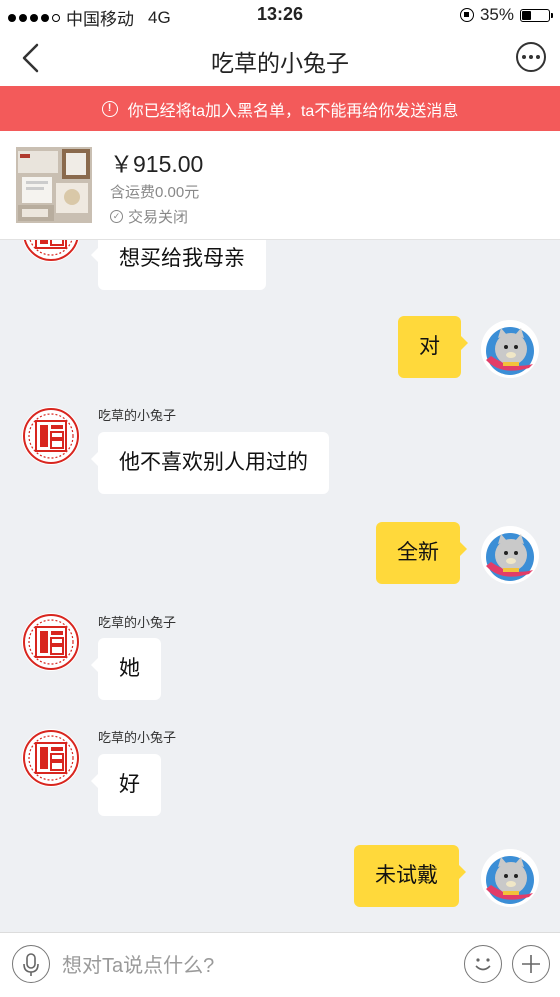  I want to click on page-title: 吃草的小兔子, so click(280, 63).